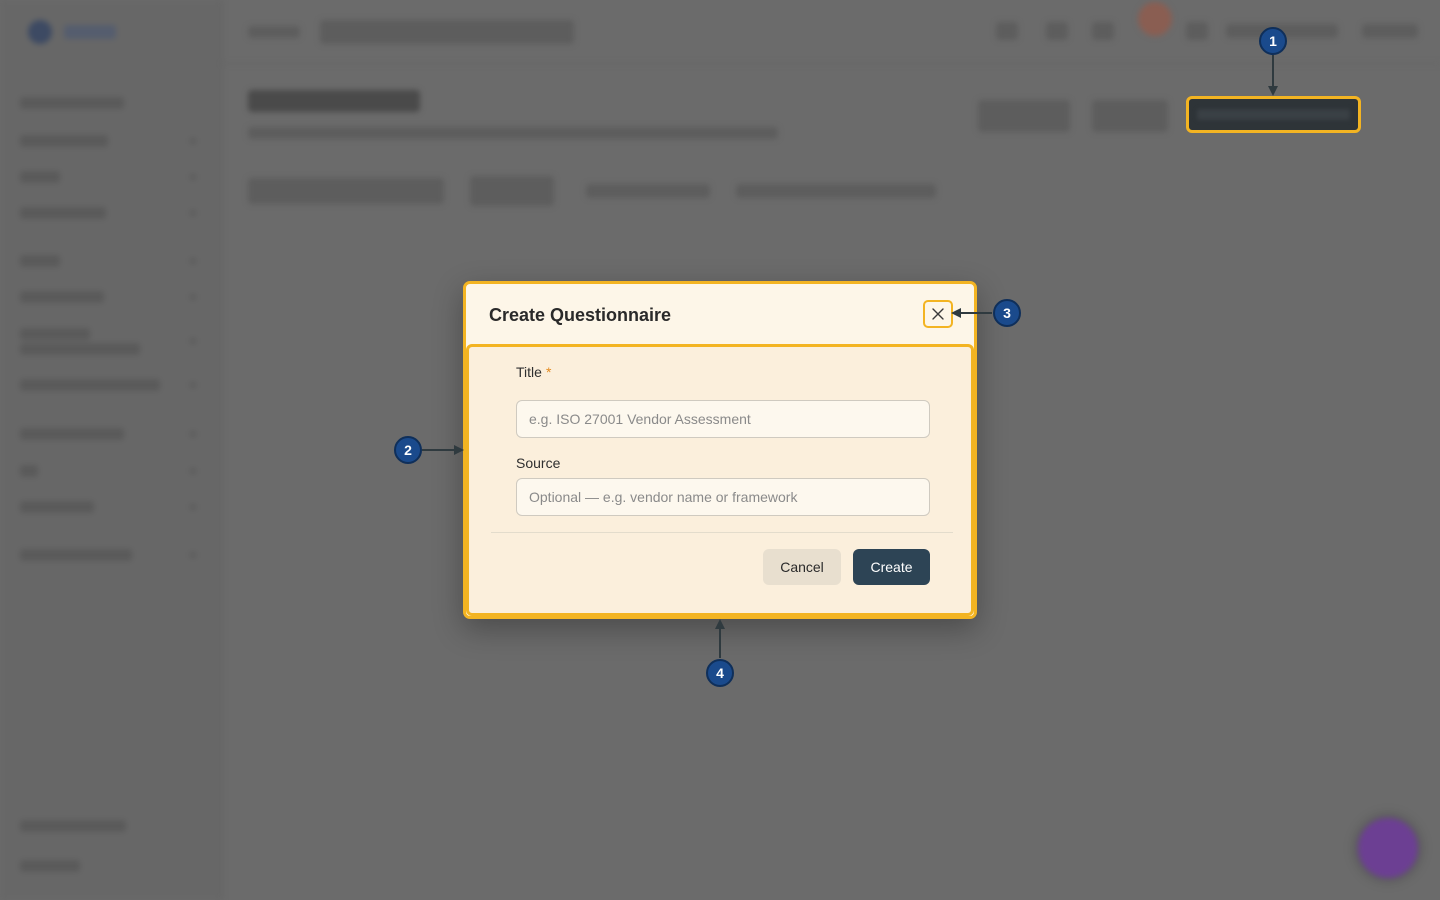 The width and height of the screenshot is (1440, 900). I want to click on cancel-button: Cancel, so click(802, 567).